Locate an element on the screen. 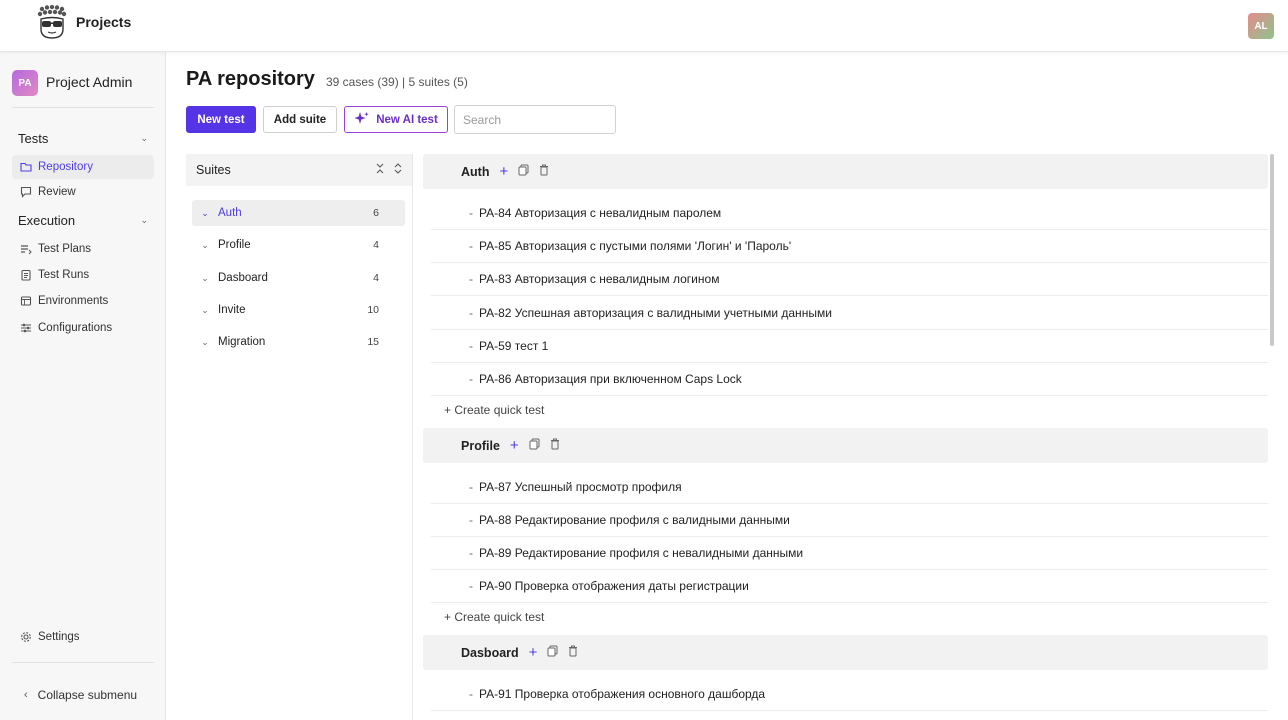 This screenshot has width=1288, height=720. case-title: PA-87 Успешный просмотр профиля is located at coordinates (580, 487).